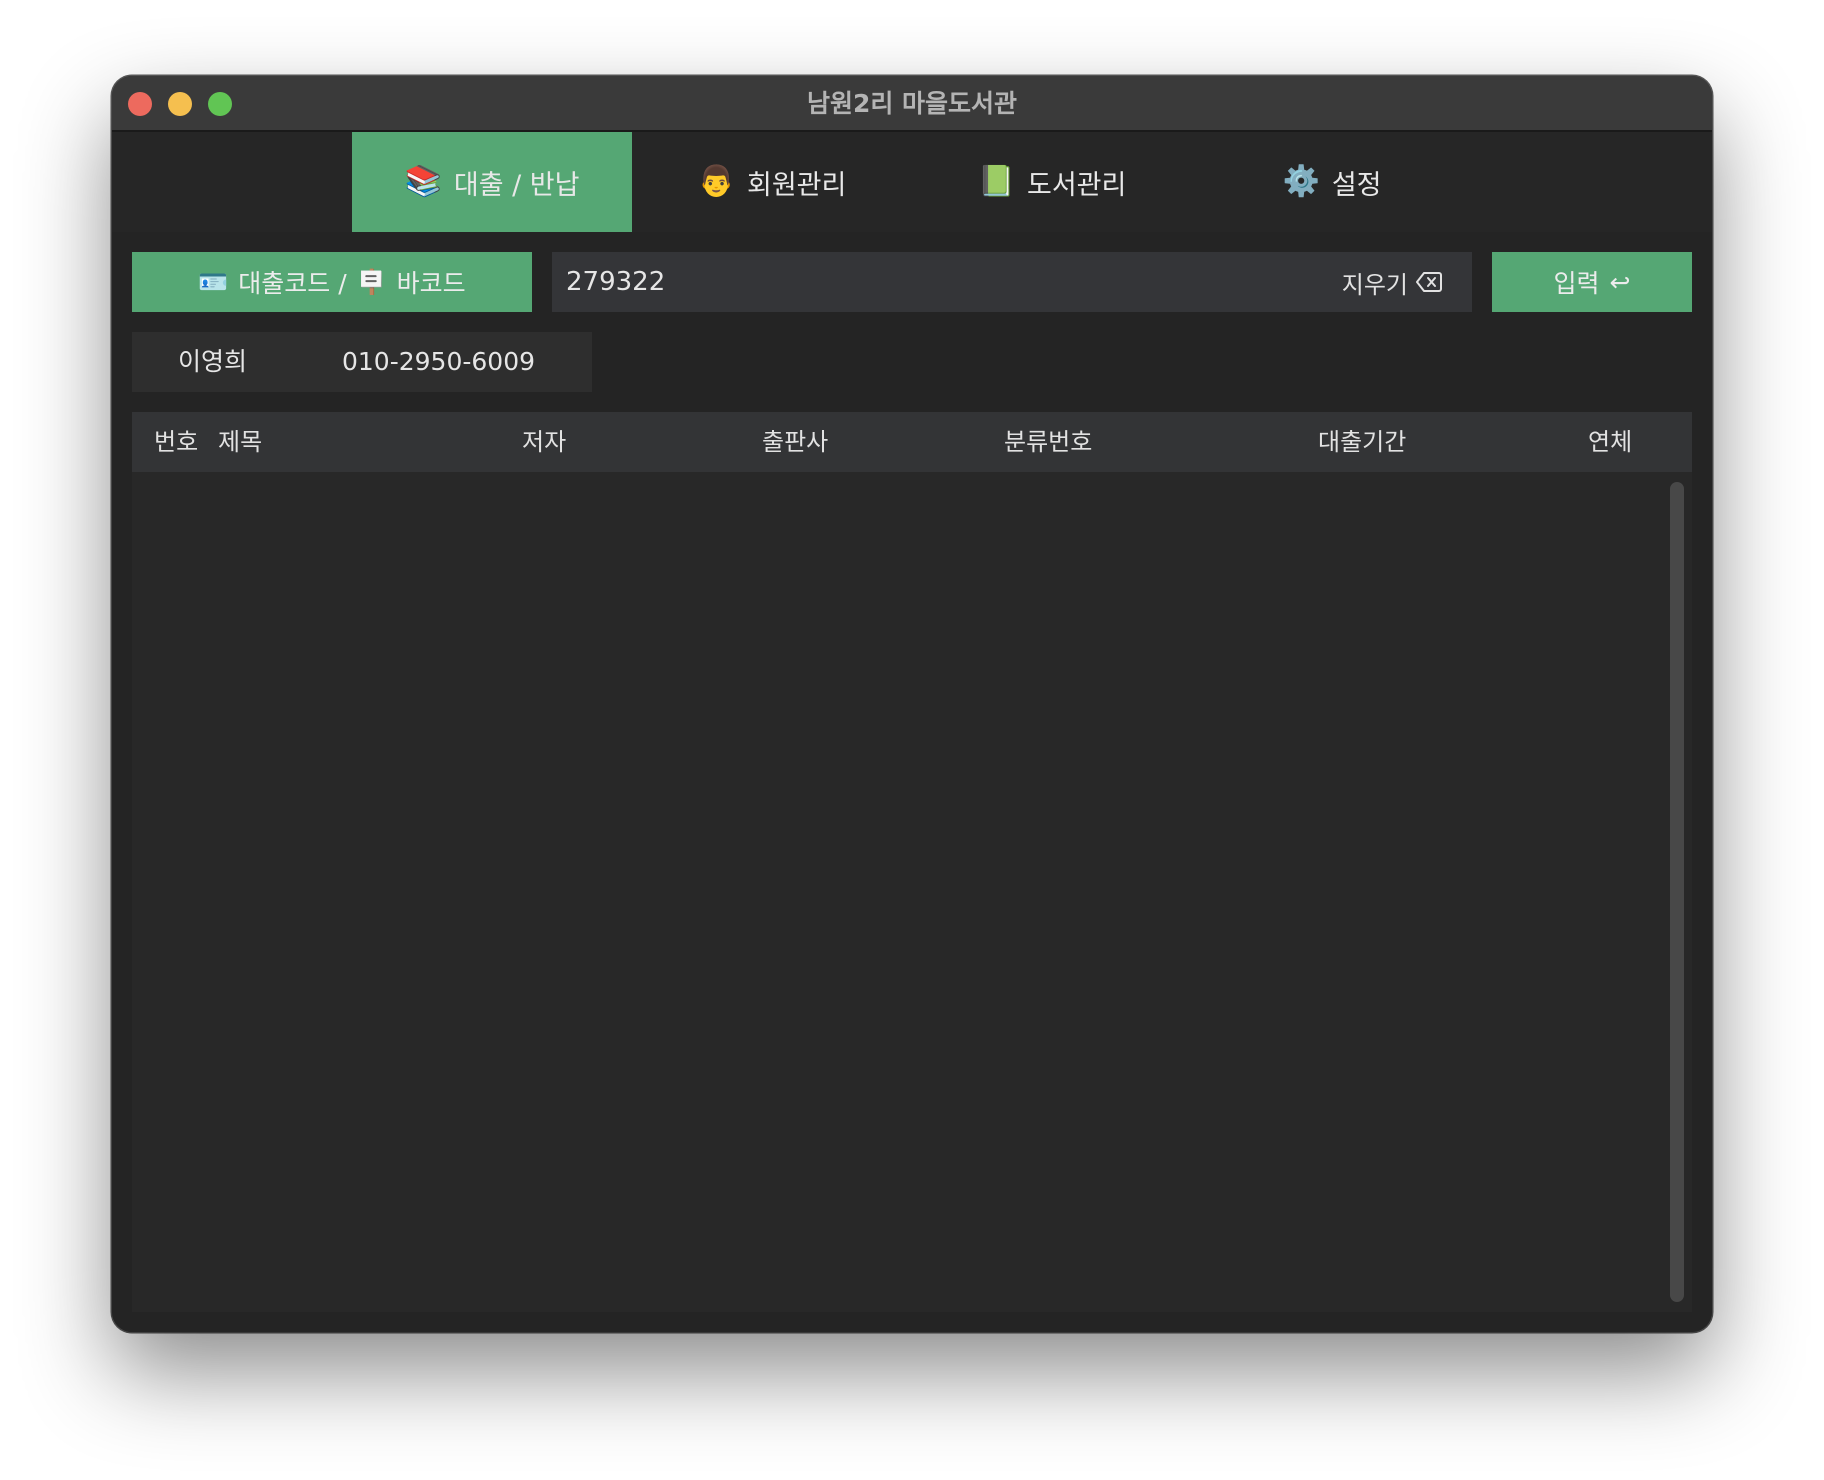  What do you see at coordinates (795, 442) in the screenshot?
I see `column-header-publisher: 출판사` at bounding box center [795, 442].